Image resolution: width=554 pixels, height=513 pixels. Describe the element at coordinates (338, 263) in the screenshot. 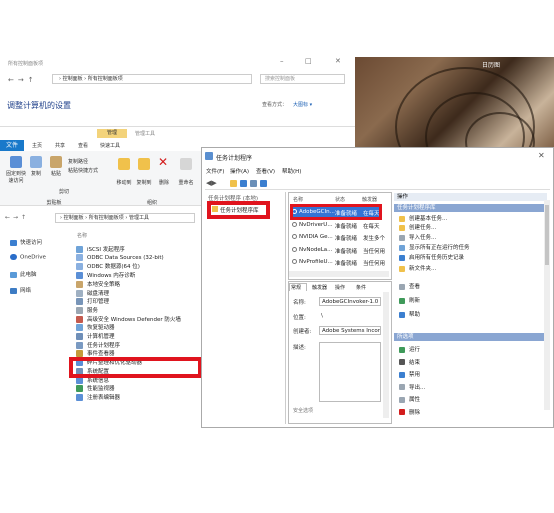

I see `task-row: NvProfileU... 准备就绪 当任何用` at that location.